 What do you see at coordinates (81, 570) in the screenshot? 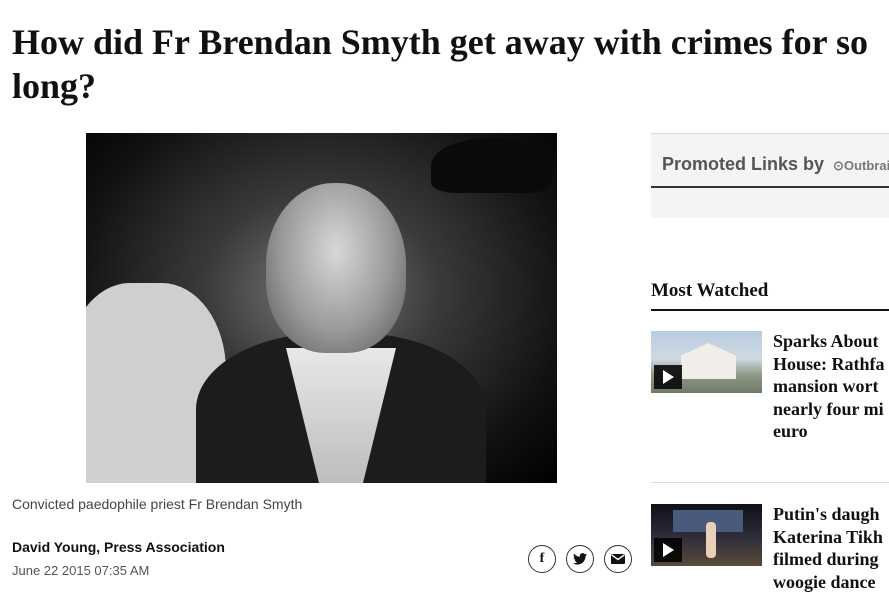
I see `publish-date: June 22 2015 07:35 AM` at bounding box center [81, 570].